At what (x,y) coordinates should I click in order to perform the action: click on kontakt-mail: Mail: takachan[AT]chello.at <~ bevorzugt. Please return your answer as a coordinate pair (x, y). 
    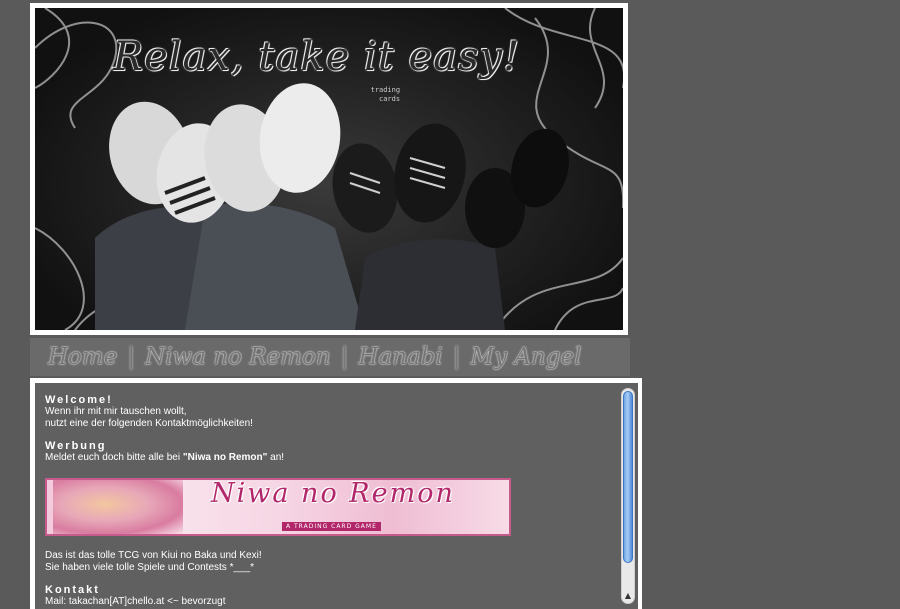
    Looking at the image, I should click on (135, 601).